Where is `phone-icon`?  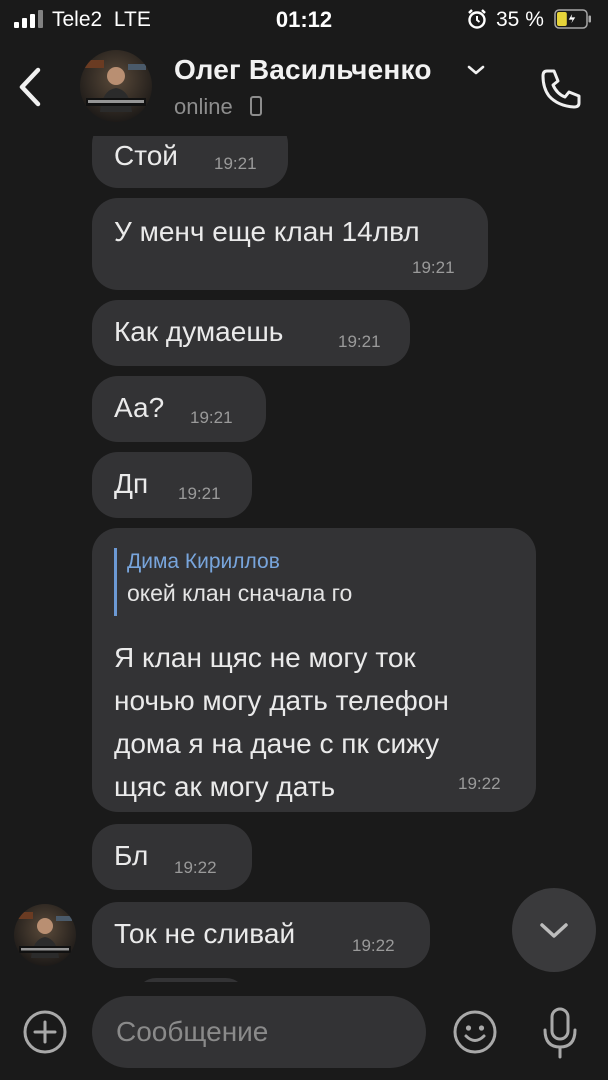 phone-icon is located at coordinates (561, 89).